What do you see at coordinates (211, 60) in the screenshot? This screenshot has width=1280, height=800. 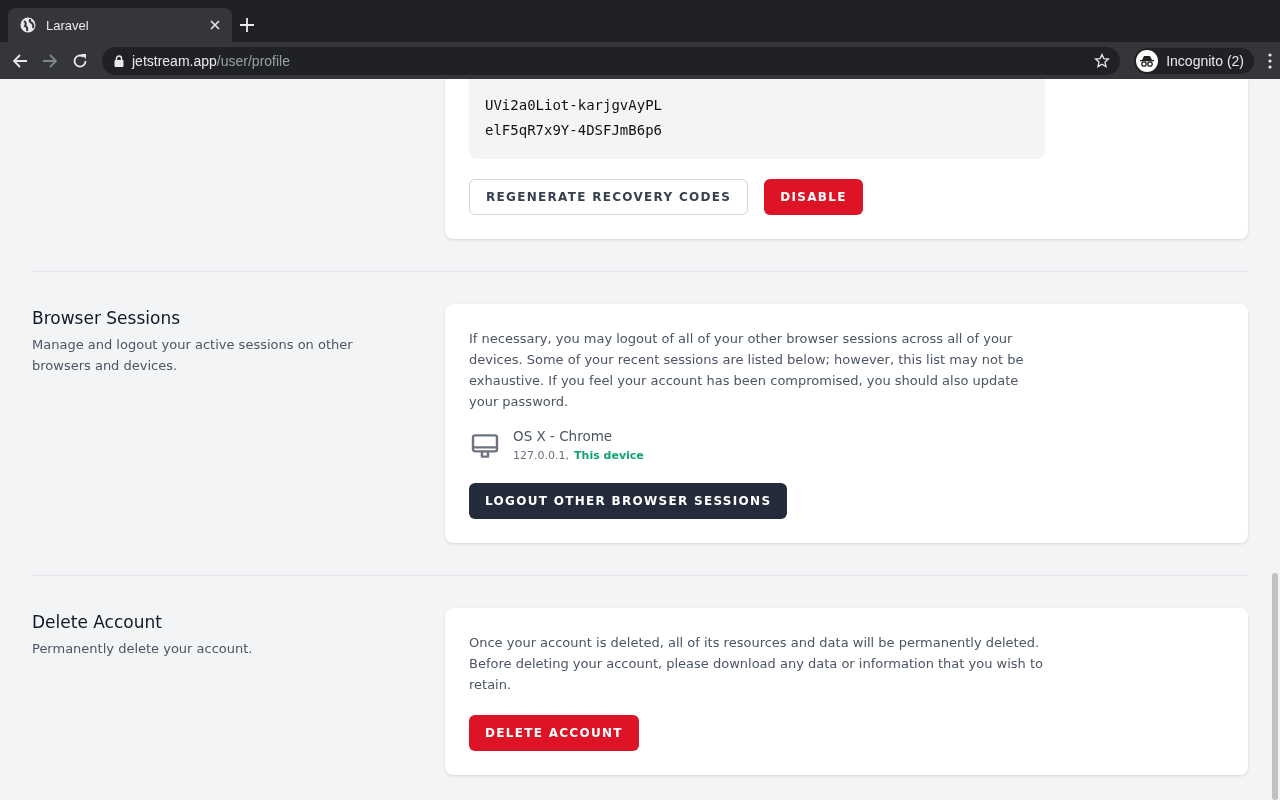 I see `url-text: jetstream.app/user/profile` at bounding box center [211, 60].